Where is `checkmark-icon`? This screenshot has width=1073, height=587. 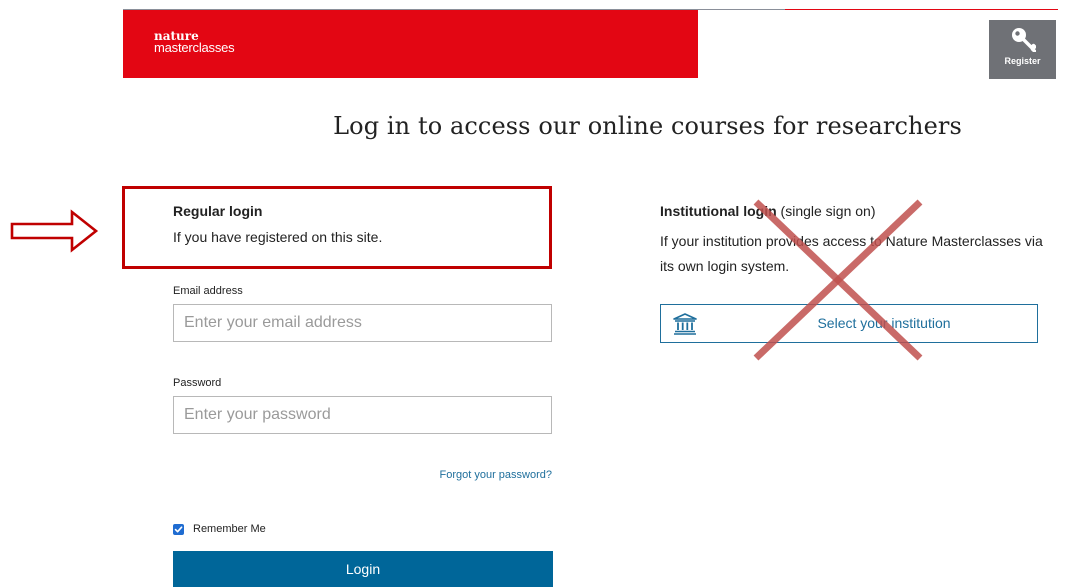
checkmark-icon is located at coordinates (178, 528).